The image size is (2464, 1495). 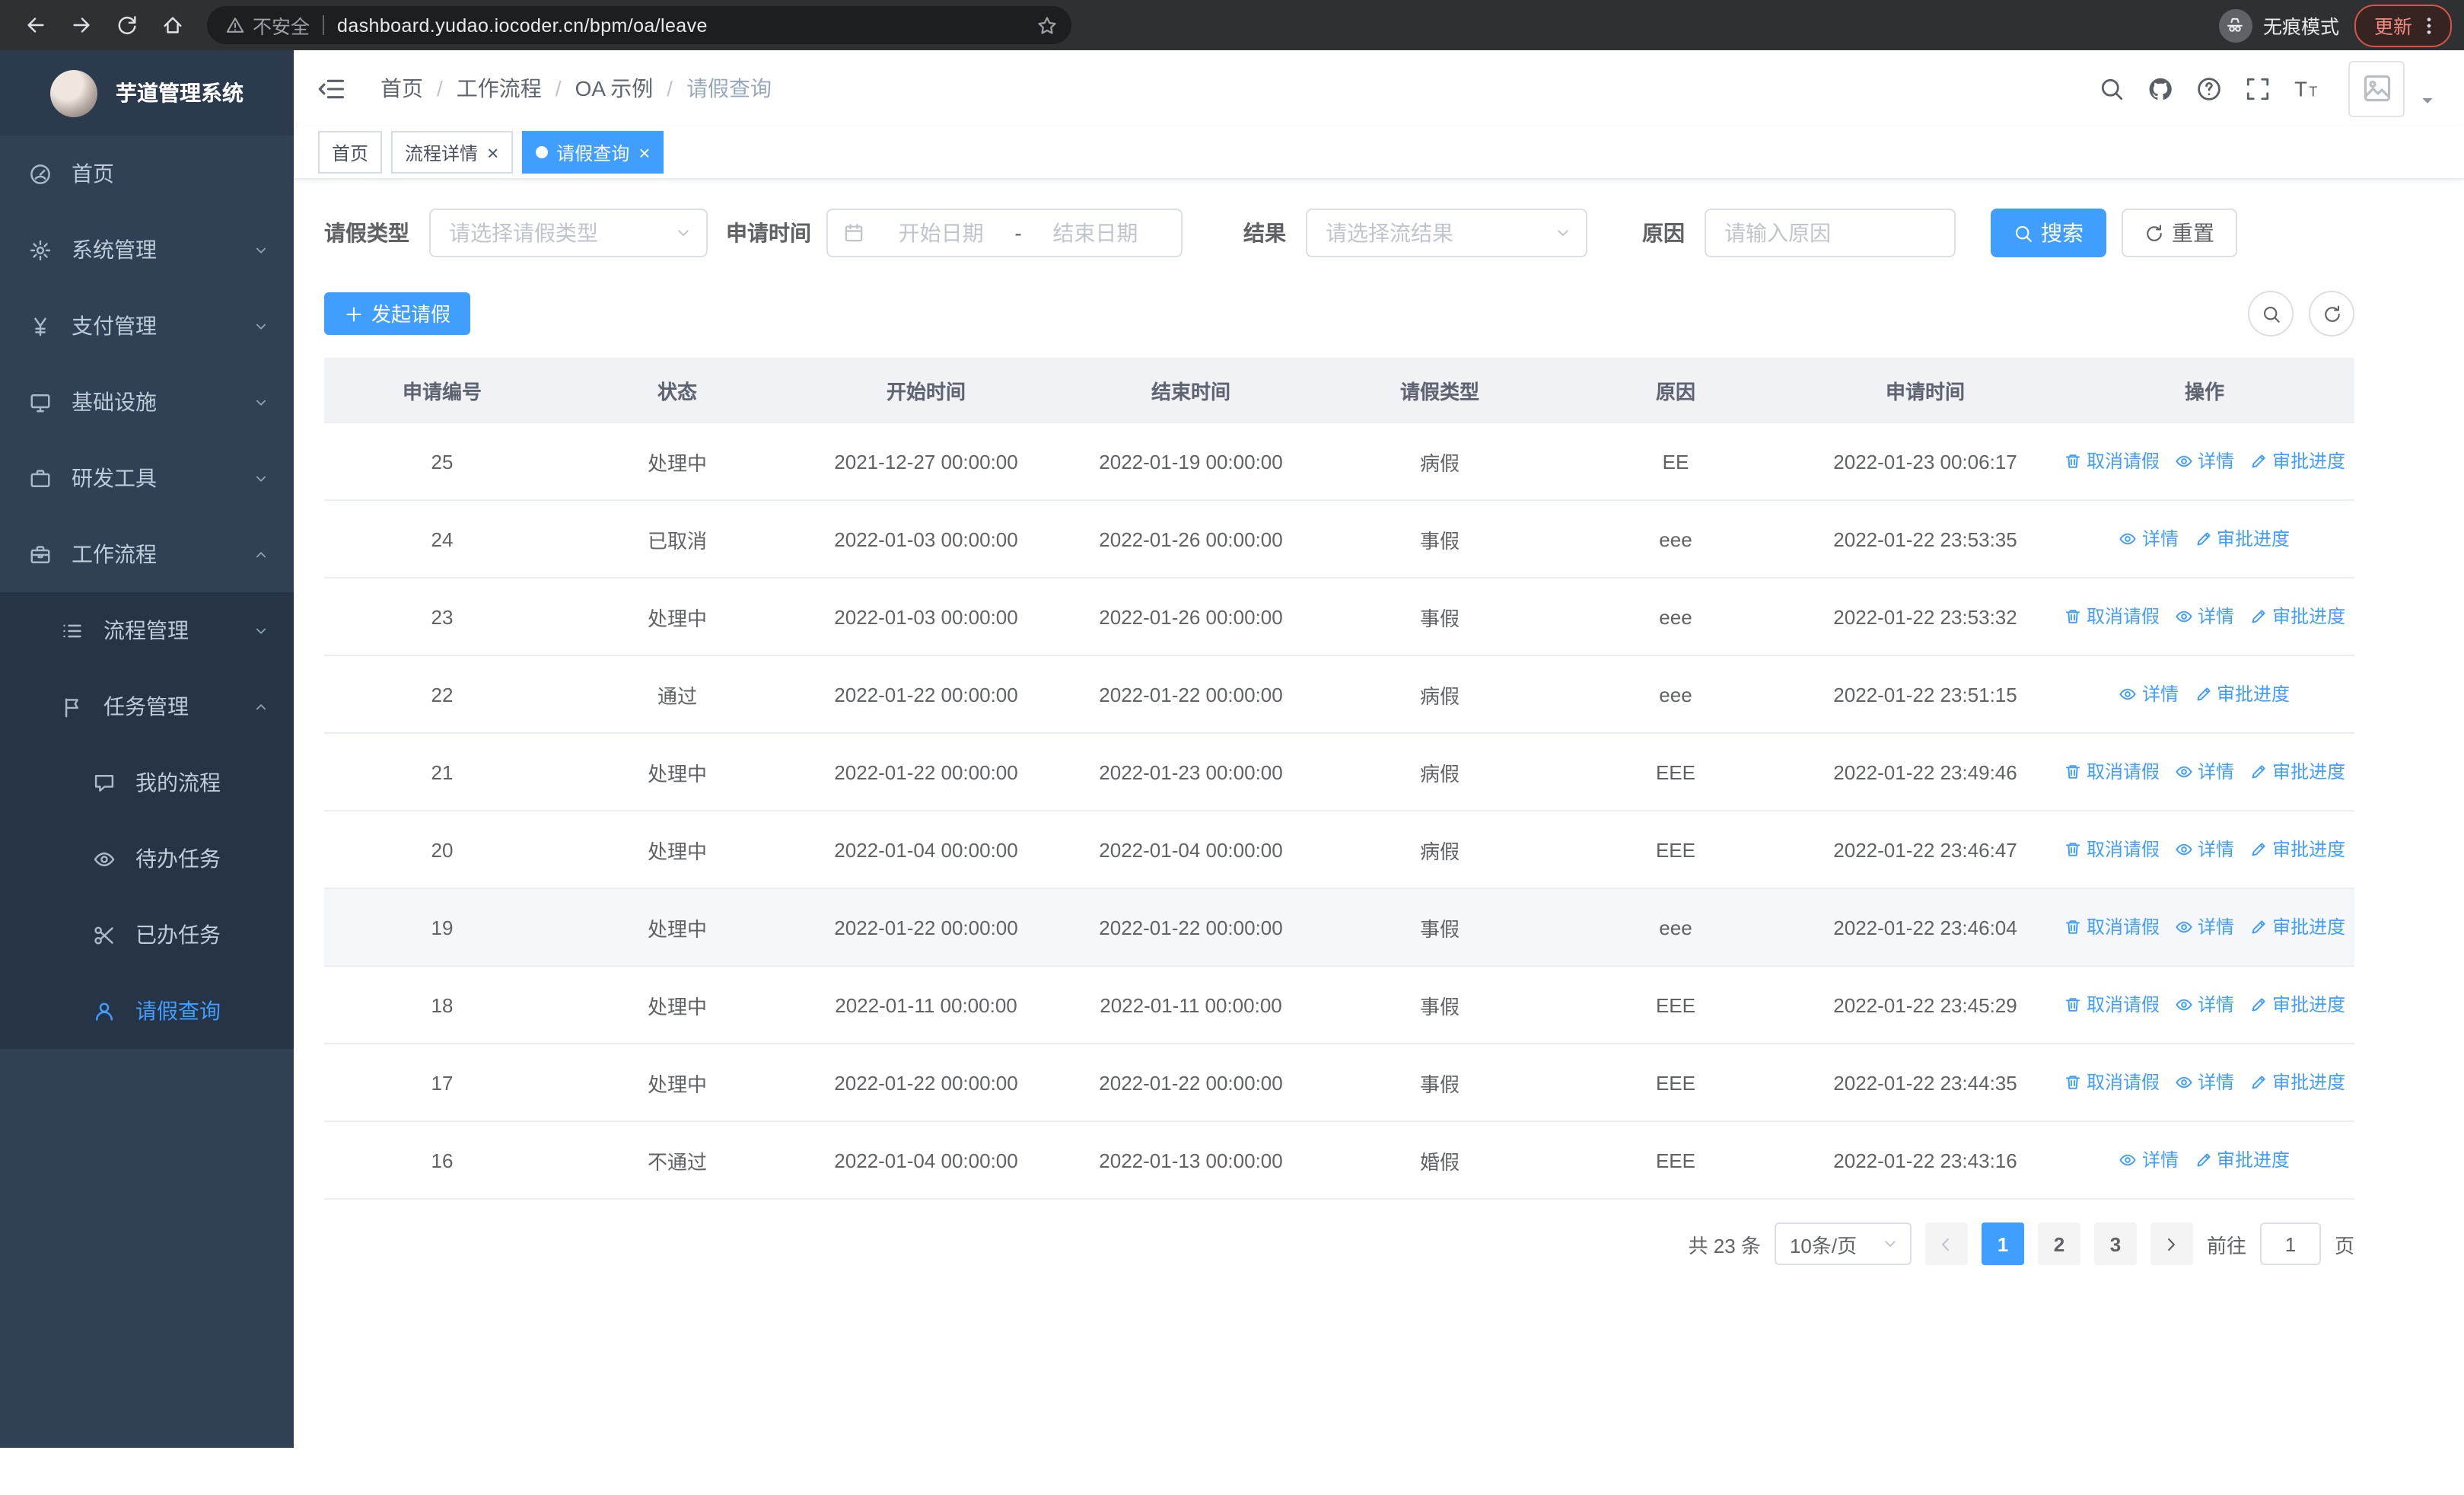 I want to click on tab-流程详情: 流程详情 ×, so click(x=452, y=152).